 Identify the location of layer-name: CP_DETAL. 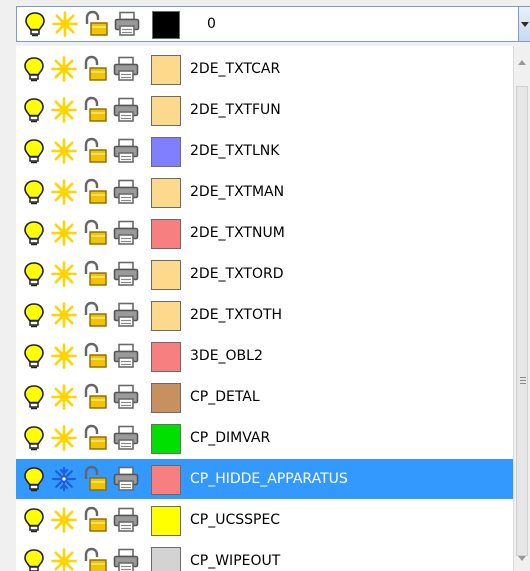
(225, 397).